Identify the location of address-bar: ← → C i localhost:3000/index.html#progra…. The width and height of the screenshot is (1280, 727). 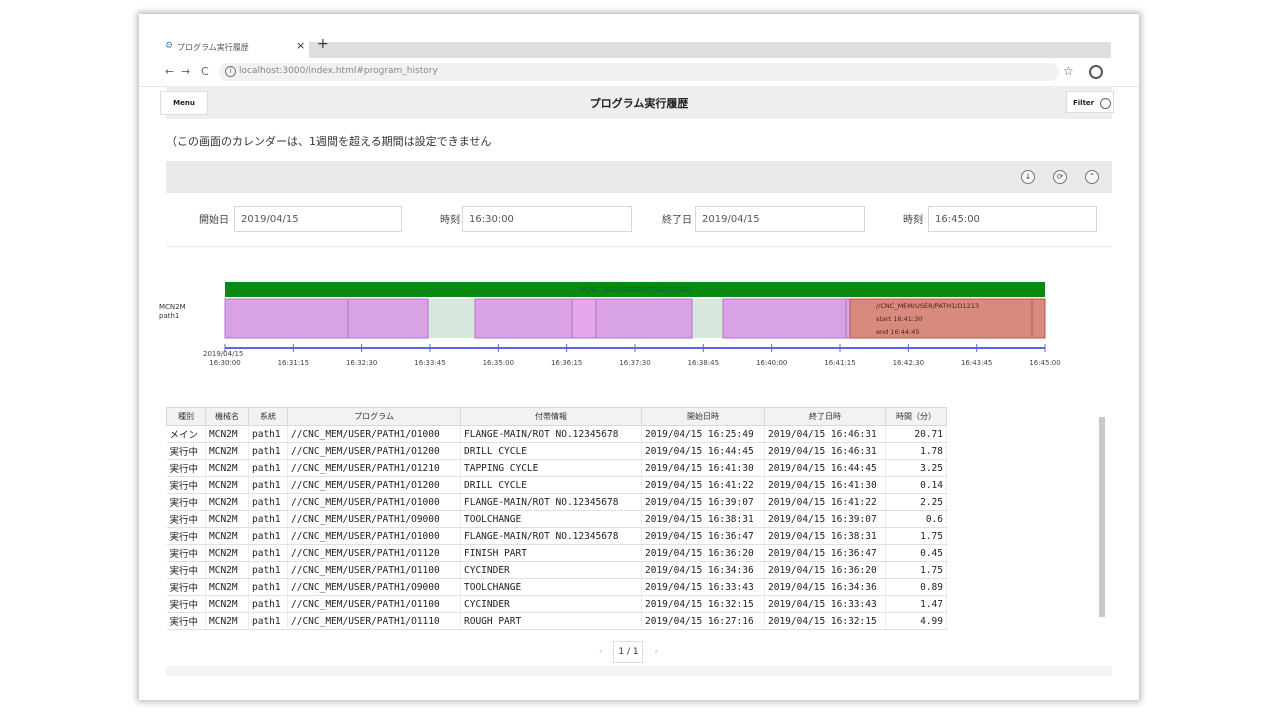
(639, 72).